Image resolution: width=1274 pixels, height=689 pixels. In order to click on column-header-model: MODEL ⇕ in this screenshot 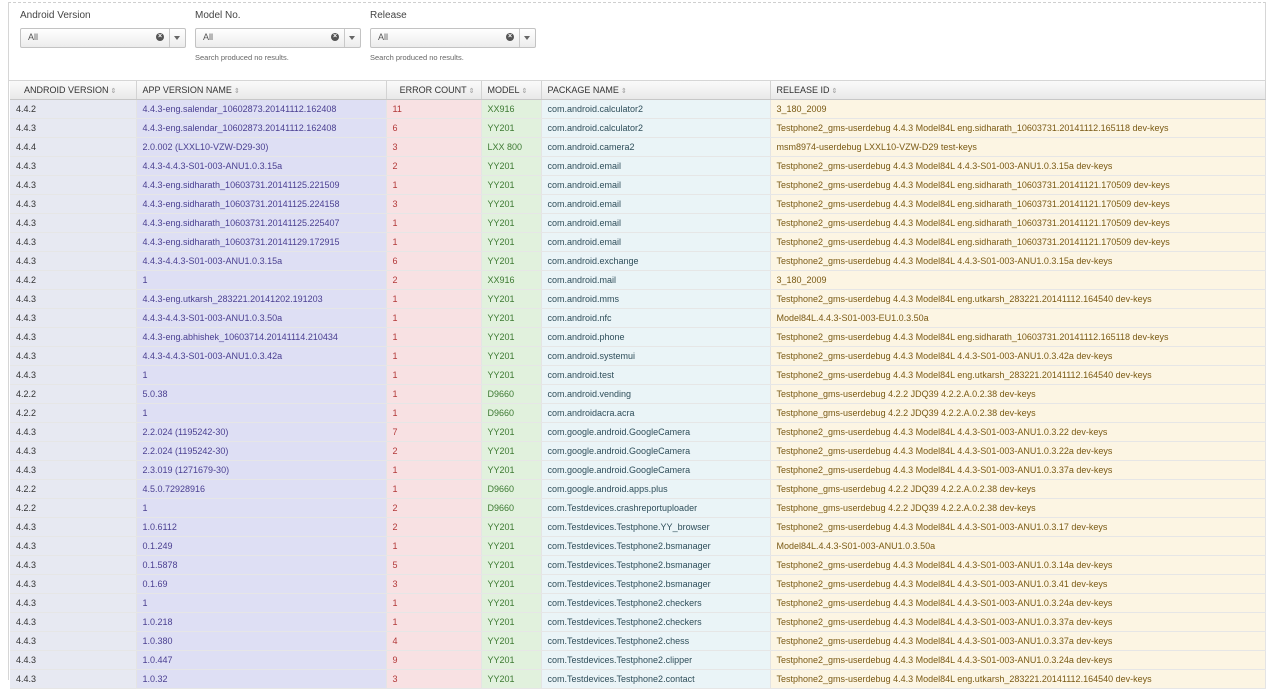, I will do `click(511, 90)`.